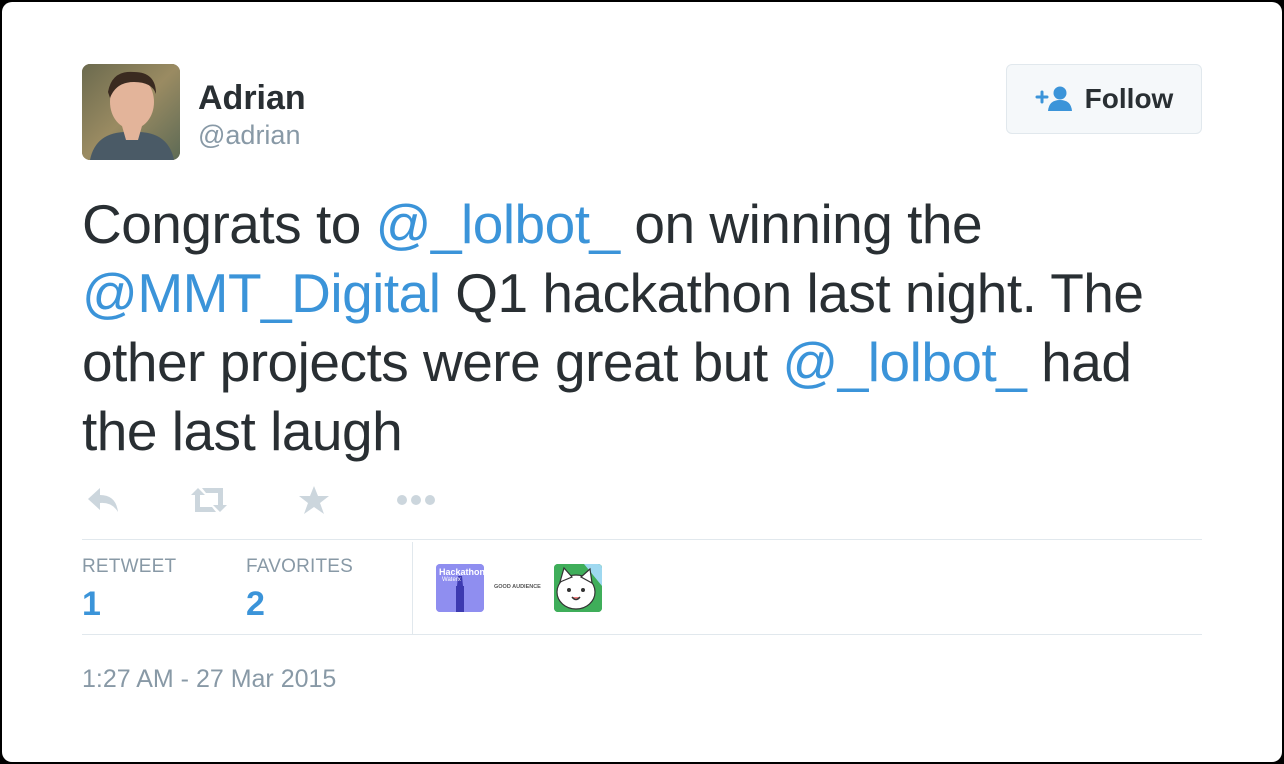  I want to click on add-user-icon, so click(1053, 98).